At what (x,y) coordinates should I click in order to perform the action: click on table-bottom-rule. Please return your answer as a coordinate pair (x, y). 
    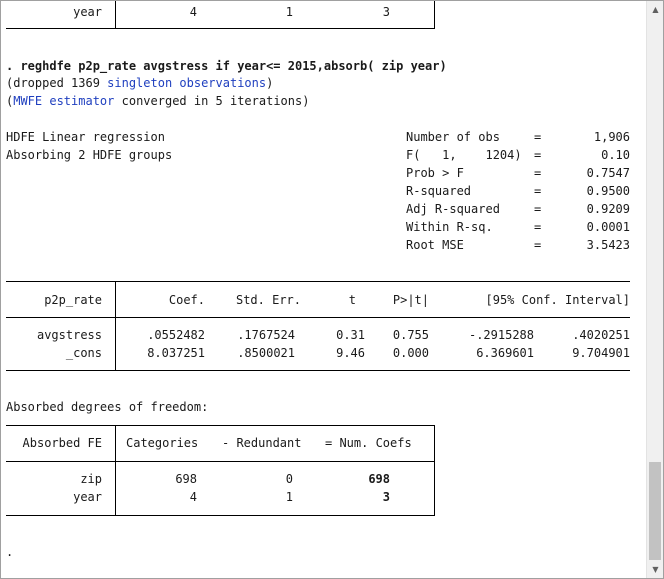
    Looking at the image, I should click on (220, 28).